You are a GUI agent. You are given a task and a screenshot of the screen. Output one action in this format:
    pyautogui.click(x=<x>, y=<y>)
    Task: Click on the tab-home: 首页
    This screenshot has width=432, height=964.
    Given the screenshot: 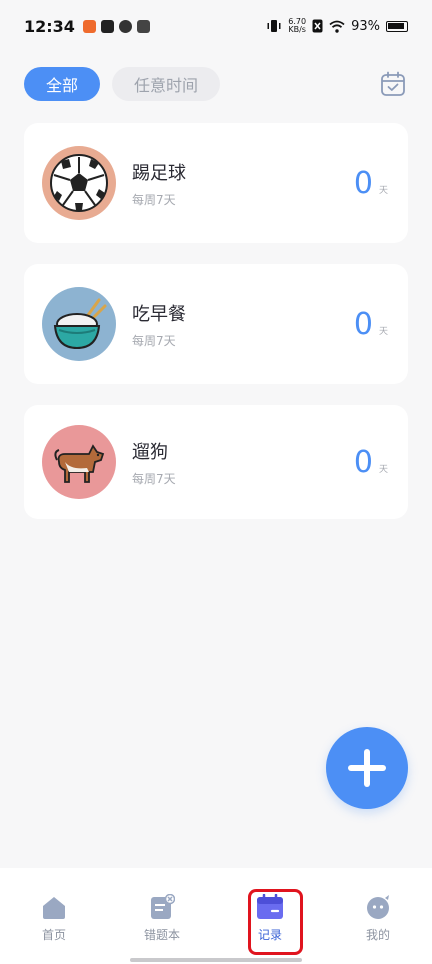 What is the action you would take?
    pyautogui.click(x=54, y=929)
    